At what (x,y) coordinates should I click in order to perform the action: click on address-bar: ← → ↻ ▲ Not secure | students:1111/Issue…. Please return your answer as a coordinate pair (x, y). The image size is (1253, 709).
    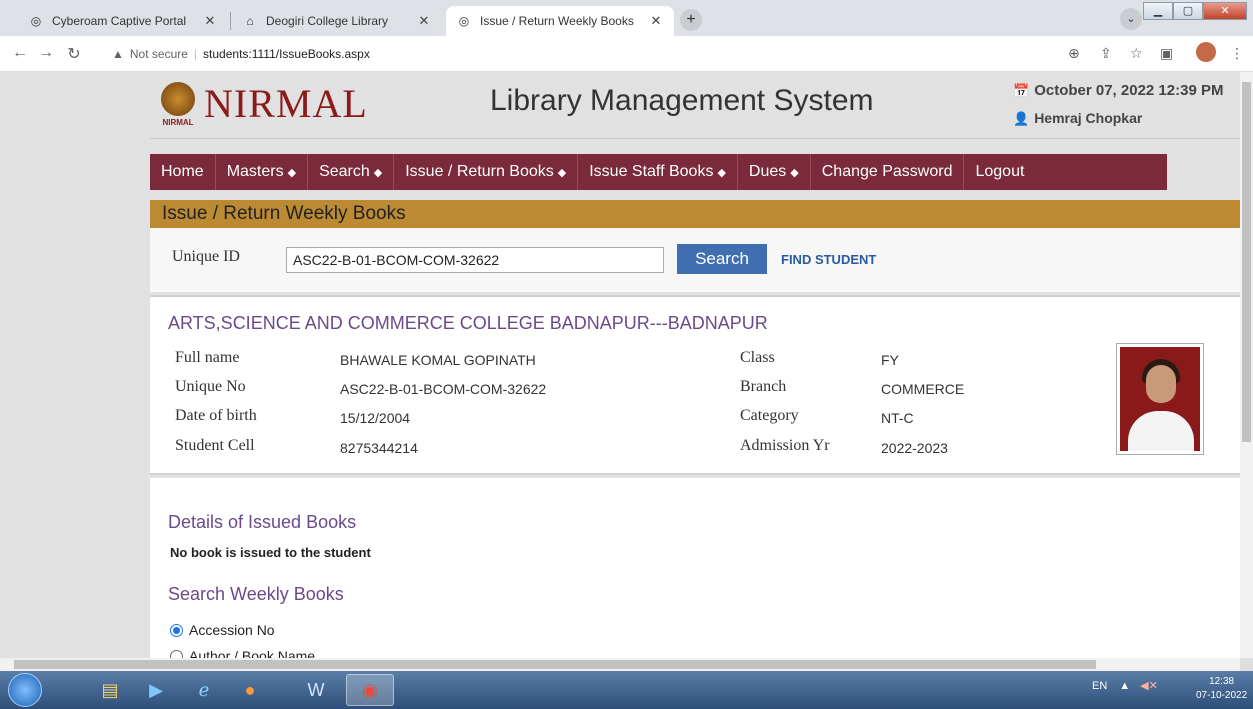
    Looking at the image, I should click on (626, 54).